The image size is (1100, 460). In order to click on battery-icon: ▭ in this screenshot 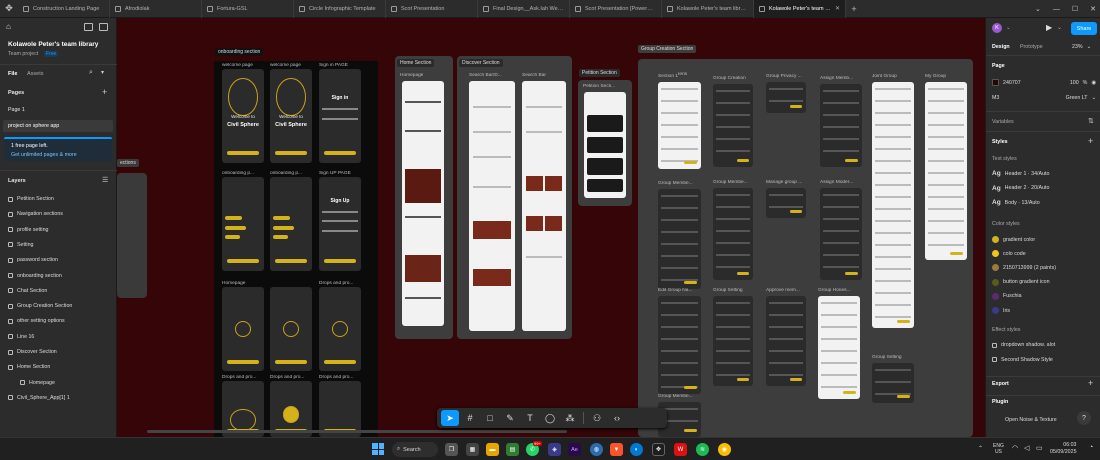, I will do `click(1039, 448)`.